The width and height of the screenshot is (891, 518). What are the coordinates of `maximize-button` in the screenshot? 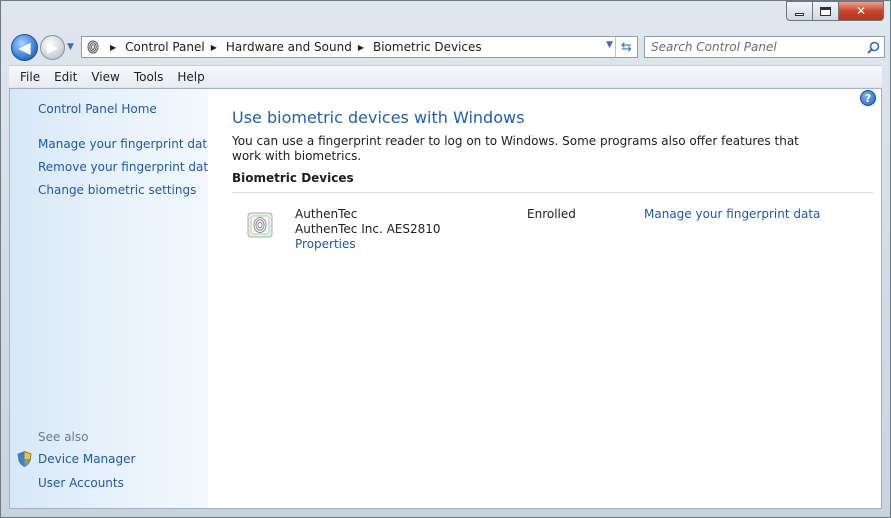 It's located at (826, 11).